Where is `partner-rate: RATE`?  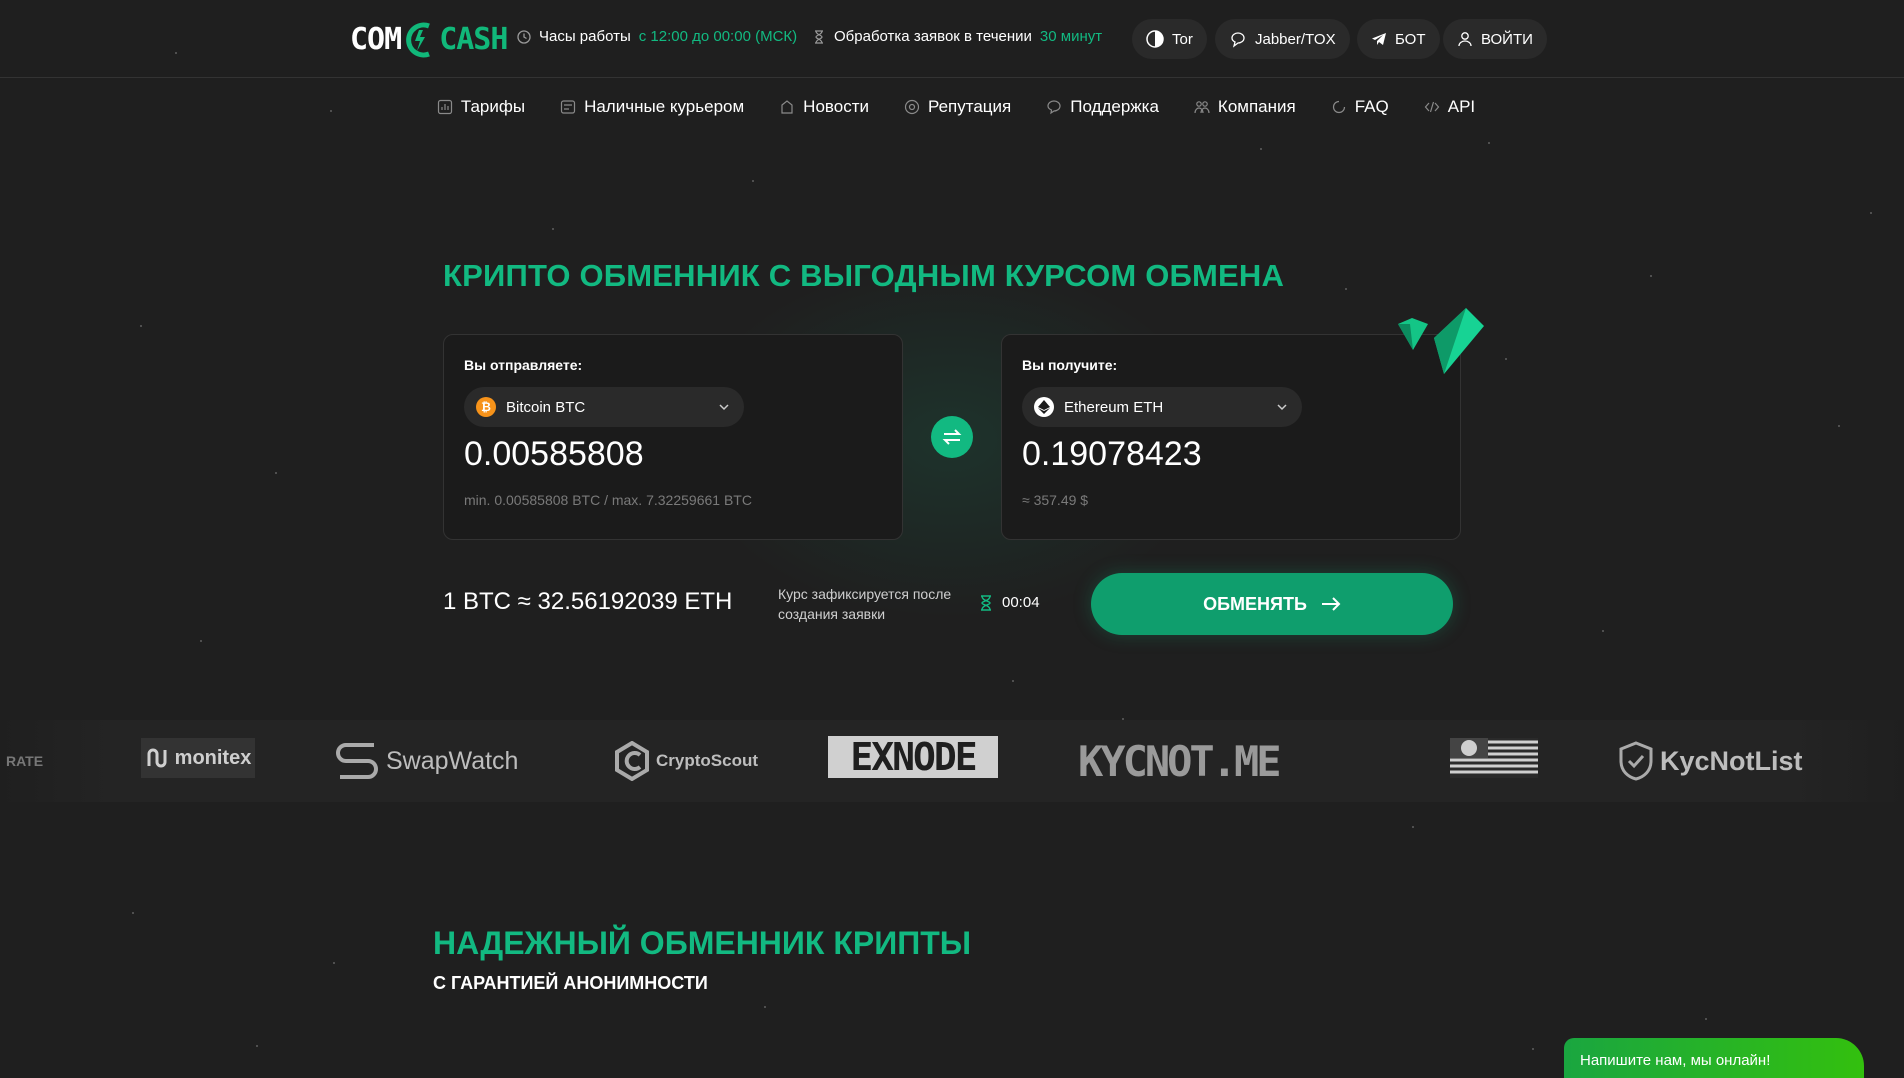 partner-rate: RATE is located at coordinates (24, 761).